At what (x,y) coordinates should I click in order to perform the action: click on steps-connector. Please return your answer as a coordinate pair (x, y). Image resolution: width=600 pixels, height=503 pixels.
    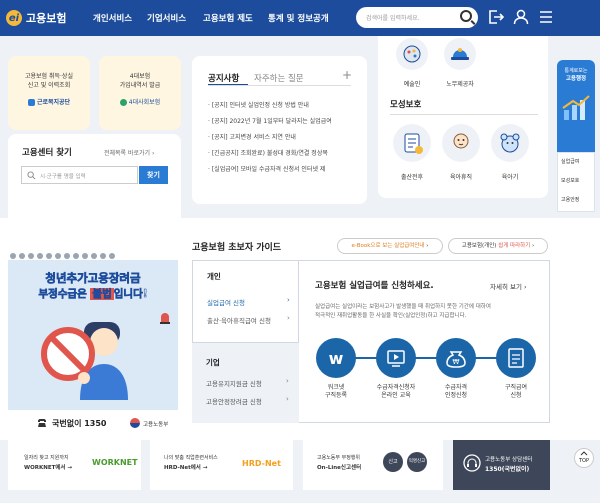
    Looking at the image, I should click on (427, 358).